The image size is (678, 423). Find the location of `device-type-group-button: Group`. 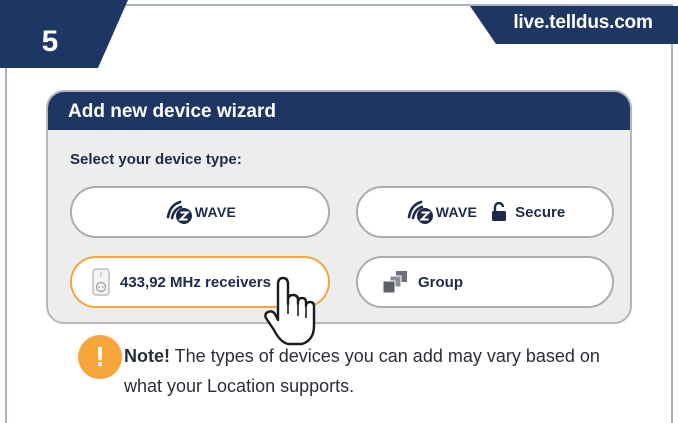

device-type-group-button: Group is located at coordinates (485, 282).